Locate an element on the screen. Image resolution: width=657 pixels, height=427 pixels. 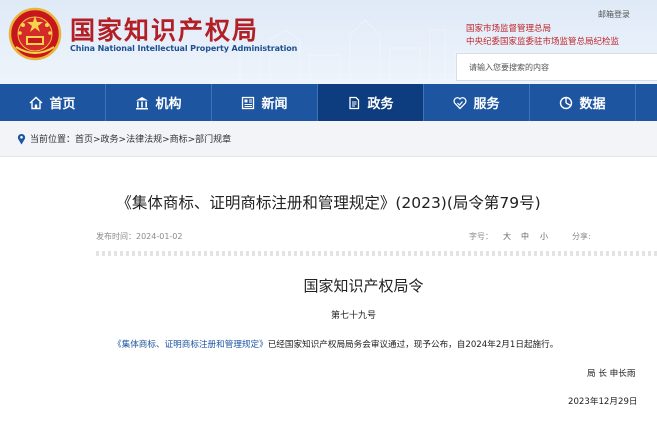
site-logo-chinese: 国家知识产权局 is located at coordinates (164, 29).